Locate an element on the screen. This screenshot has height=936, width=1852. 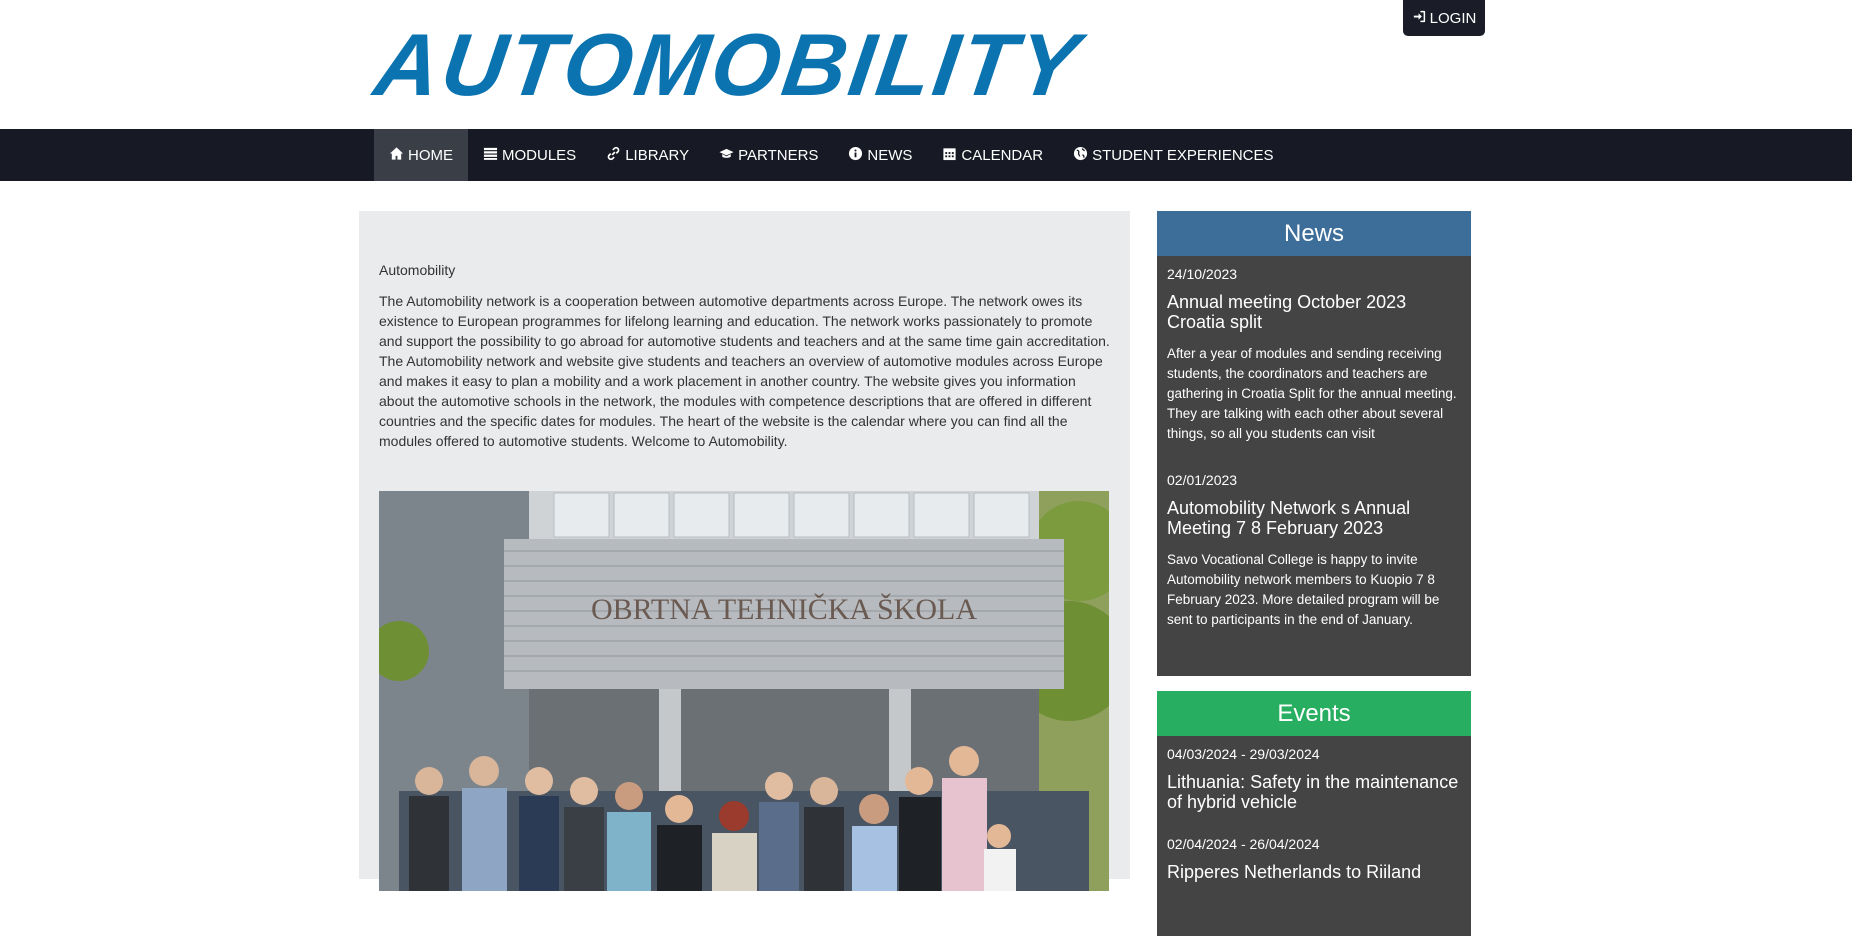
nav-item-student-experiences: STUDENT EXPERIENCES is located at coordinates (1173, 155).